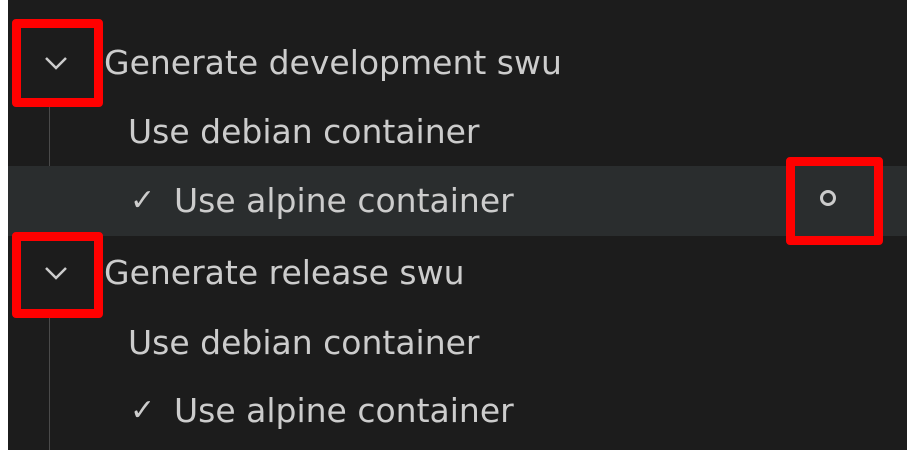 This screenshot has height=450, width=907. I want to click on tree-group-label: Generate development swu, so click(333, 62).